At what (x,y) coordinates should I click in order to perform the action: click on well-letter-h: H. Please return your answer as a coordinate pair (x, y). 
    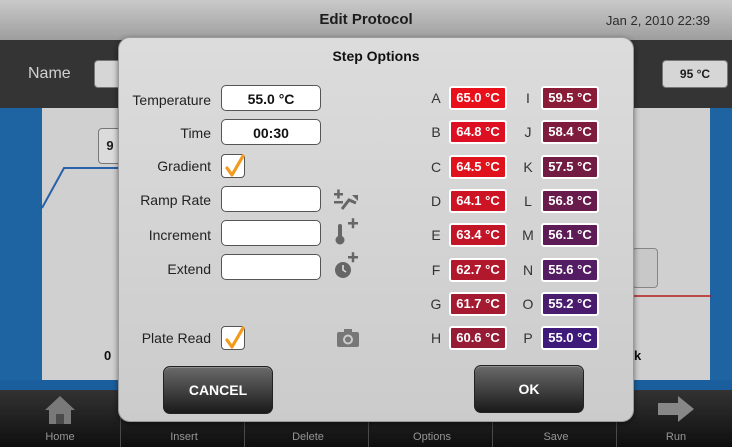
    Looking at the image, I should click on (436, 338).